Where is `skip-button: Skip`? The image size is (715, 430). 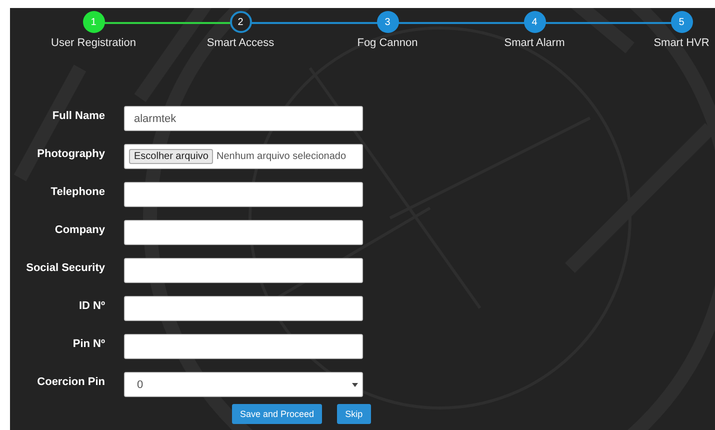
skip-button: Skip is located at coordinates (354, 414).